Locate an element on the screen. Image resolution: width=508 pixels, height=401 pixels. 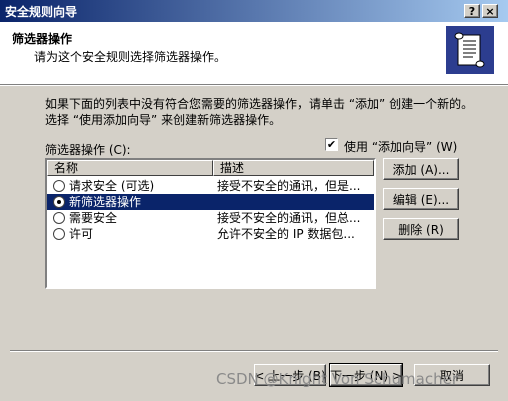
filter-actions-label: 筛选器操作 (C): is located at coordinates (88, 150).